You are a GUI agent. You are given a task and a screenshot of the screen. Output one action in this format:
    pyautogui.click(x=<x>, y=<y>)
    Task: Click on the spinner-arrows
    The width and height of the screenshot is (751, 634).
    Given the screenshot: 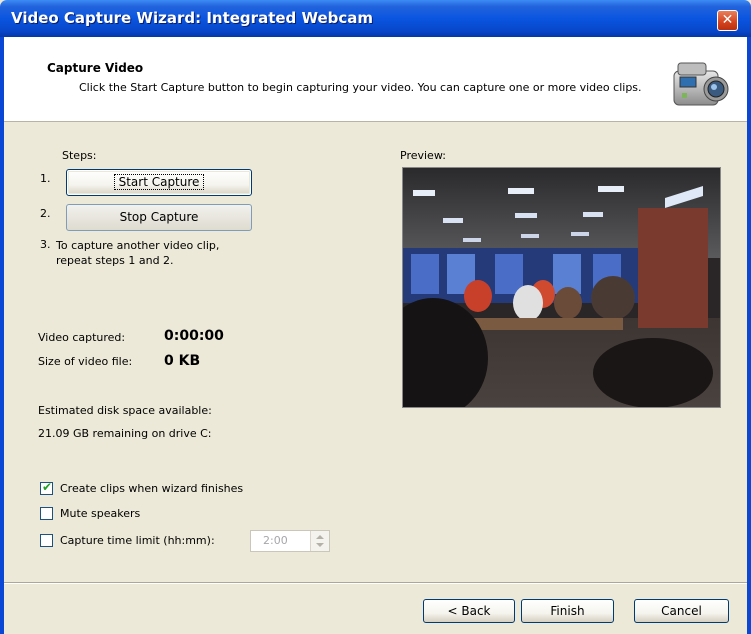 What is the action you would take?
    pyautogui.click(x=319, y=541)
    